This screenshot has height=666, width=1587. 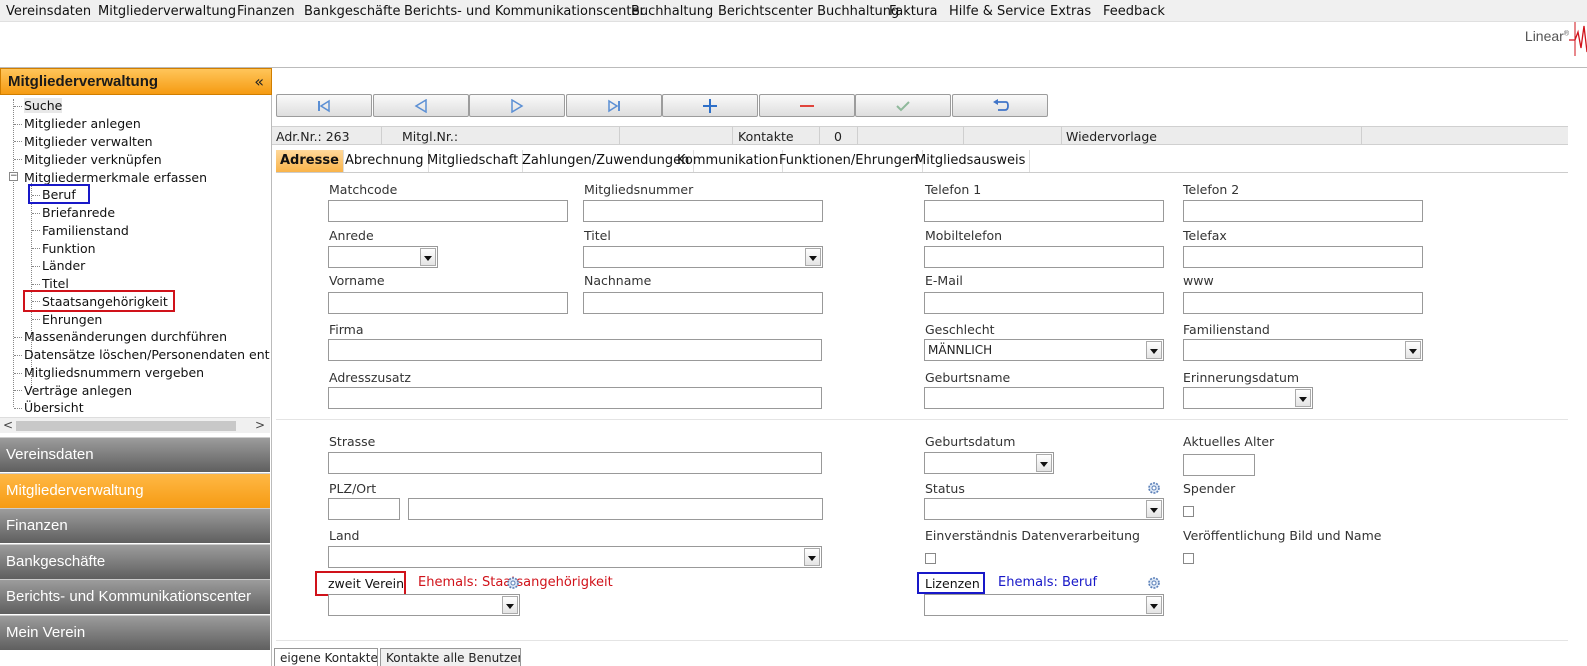 I want to click on prev-record-button, so click(x=421, y=105).